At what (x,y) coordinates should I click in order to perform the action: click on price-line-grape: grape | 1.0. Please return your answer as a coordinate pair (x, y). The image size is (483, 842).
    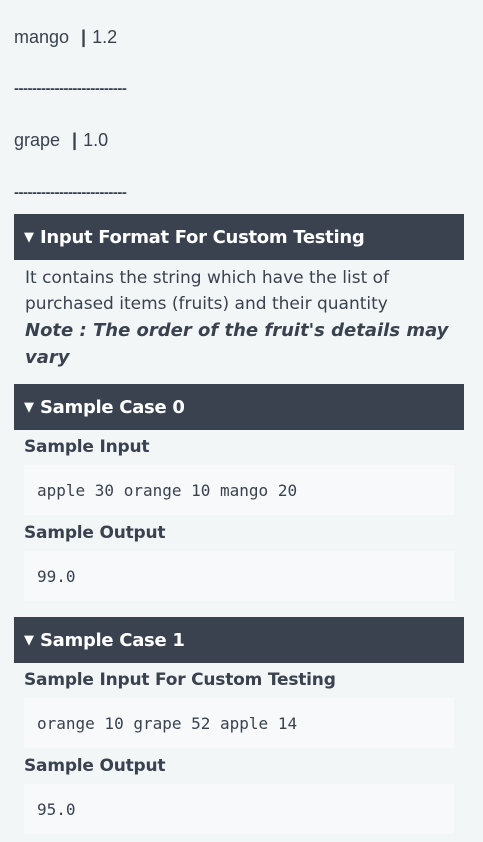
    Looking at the image, I should click on (61, 140).